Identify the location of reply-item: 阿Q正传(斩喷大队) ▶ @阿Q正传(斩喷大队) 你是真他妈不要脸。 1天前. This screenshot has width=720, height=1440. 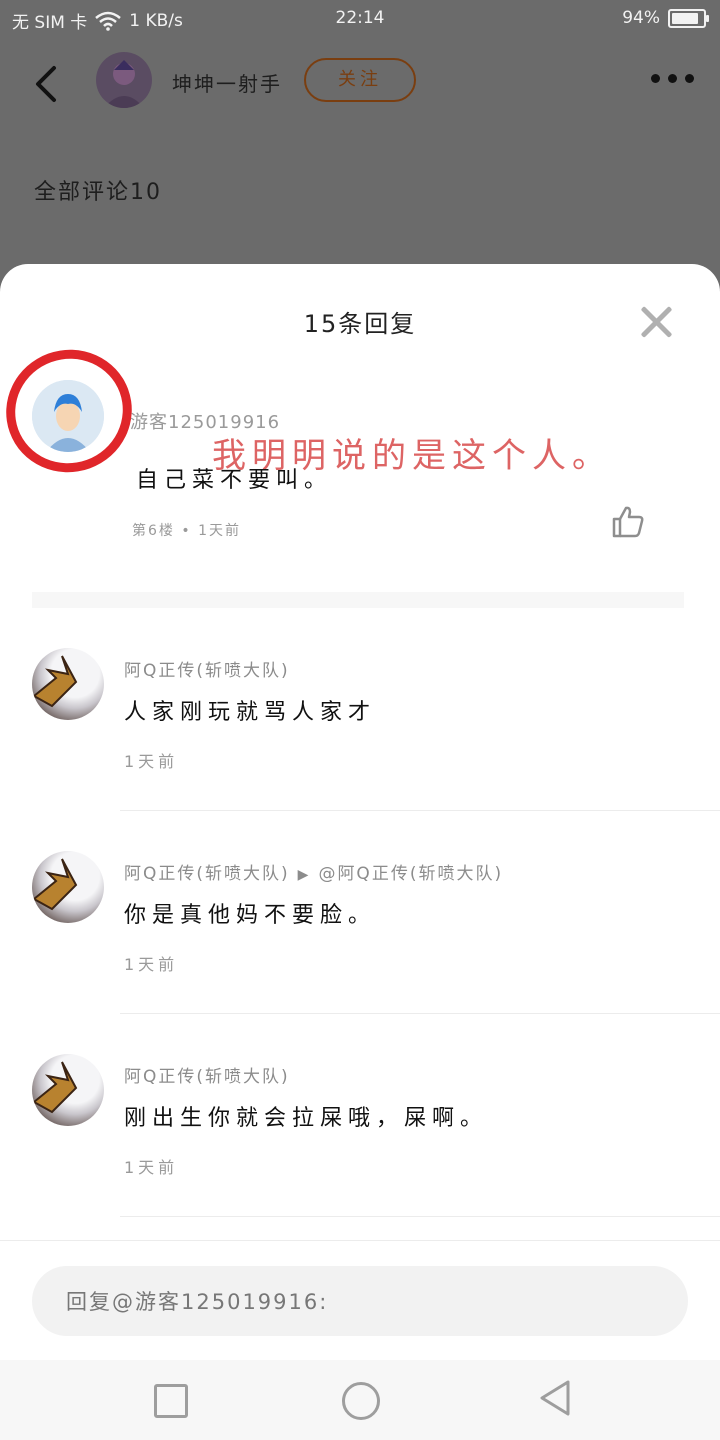
(360, 952).